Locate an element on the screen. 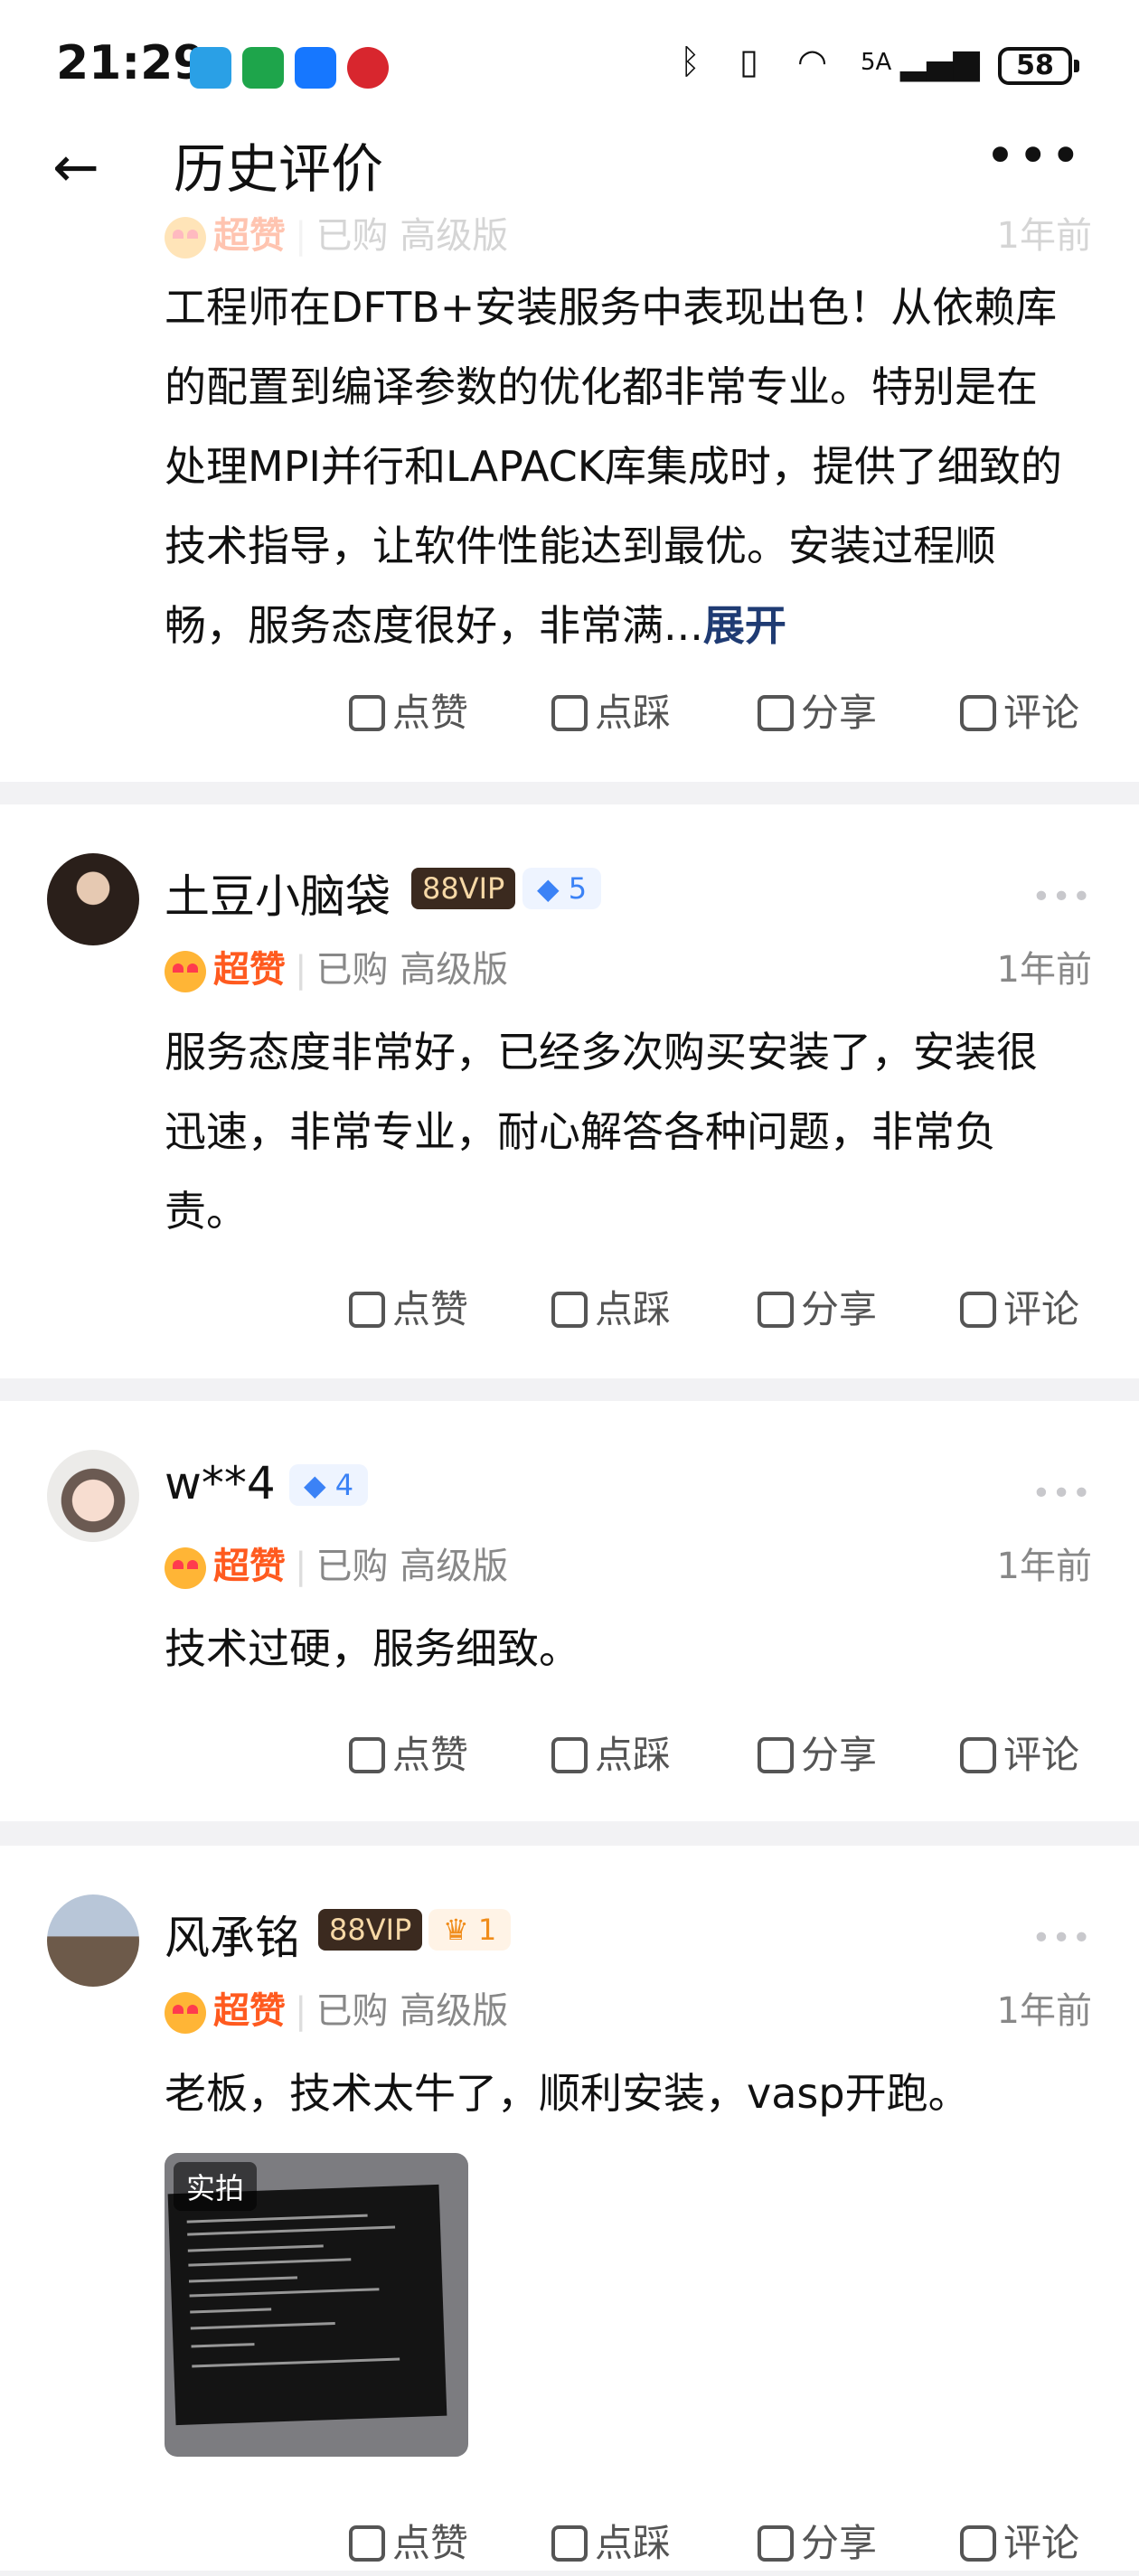  tplink-app-icon is located at coordinates (210, 68).